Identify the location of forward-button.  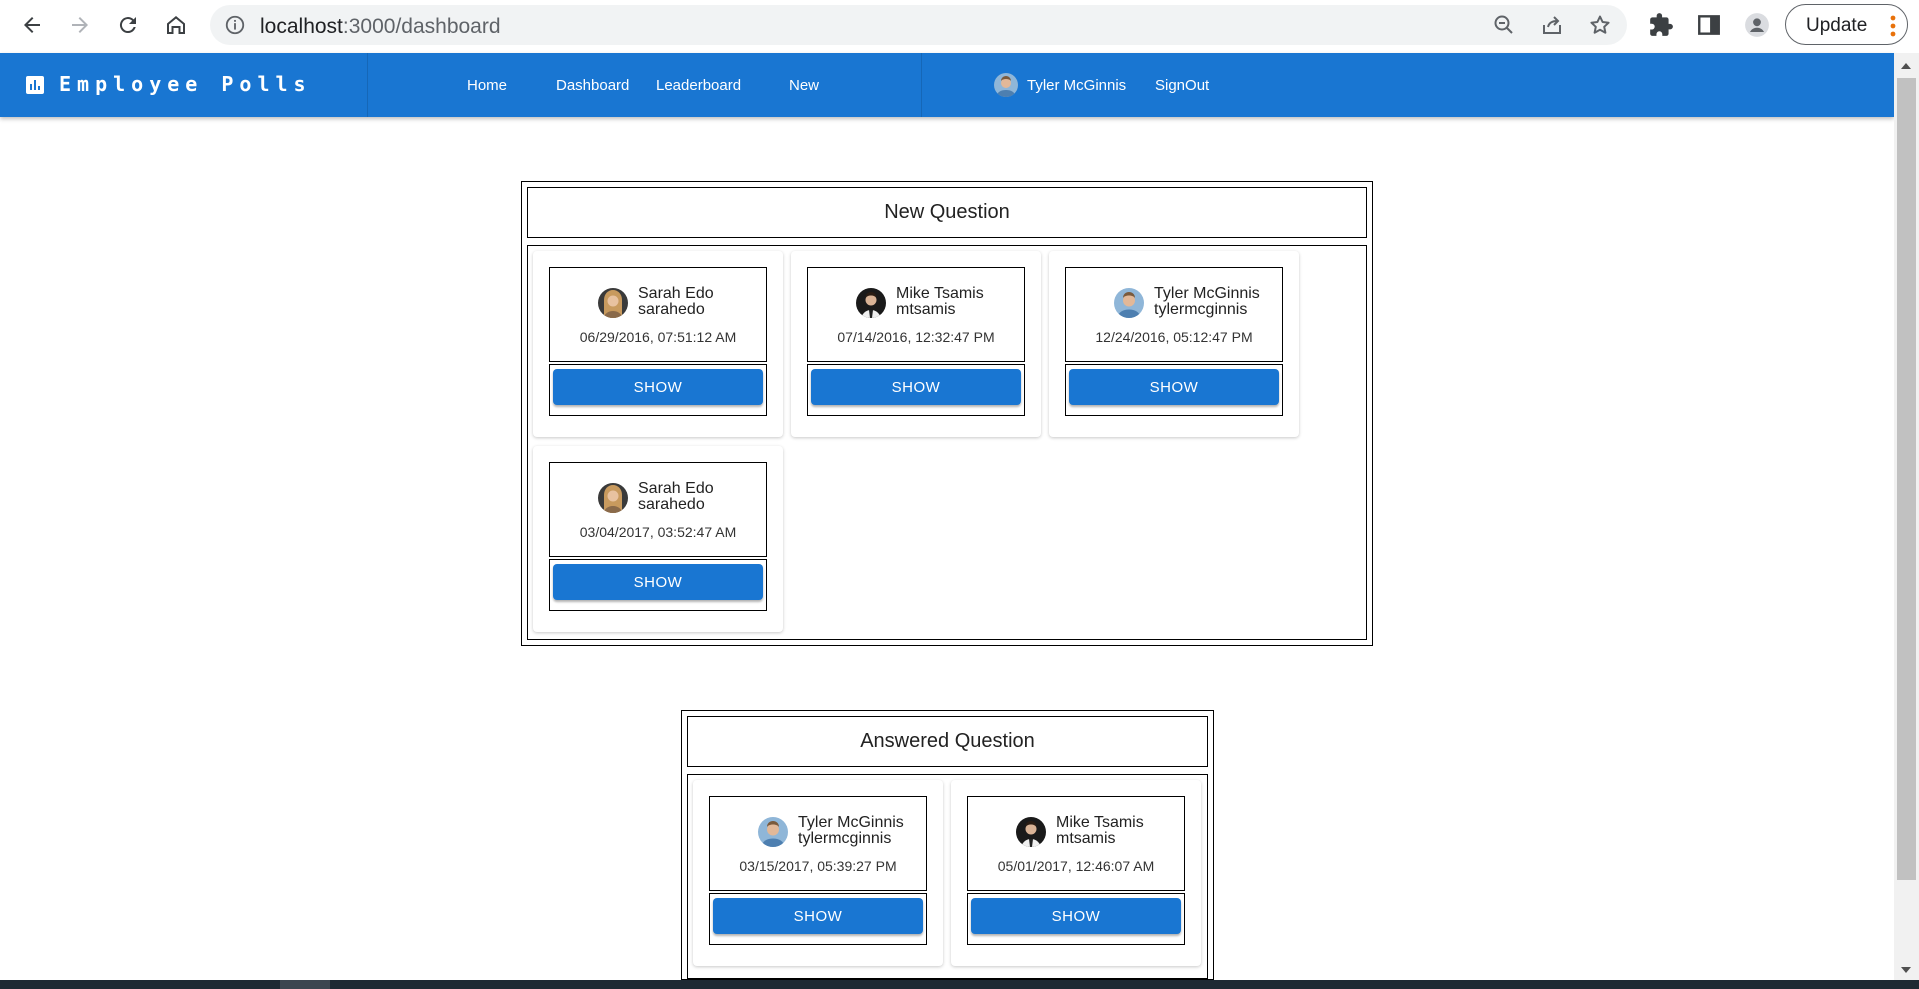
(80, 25).